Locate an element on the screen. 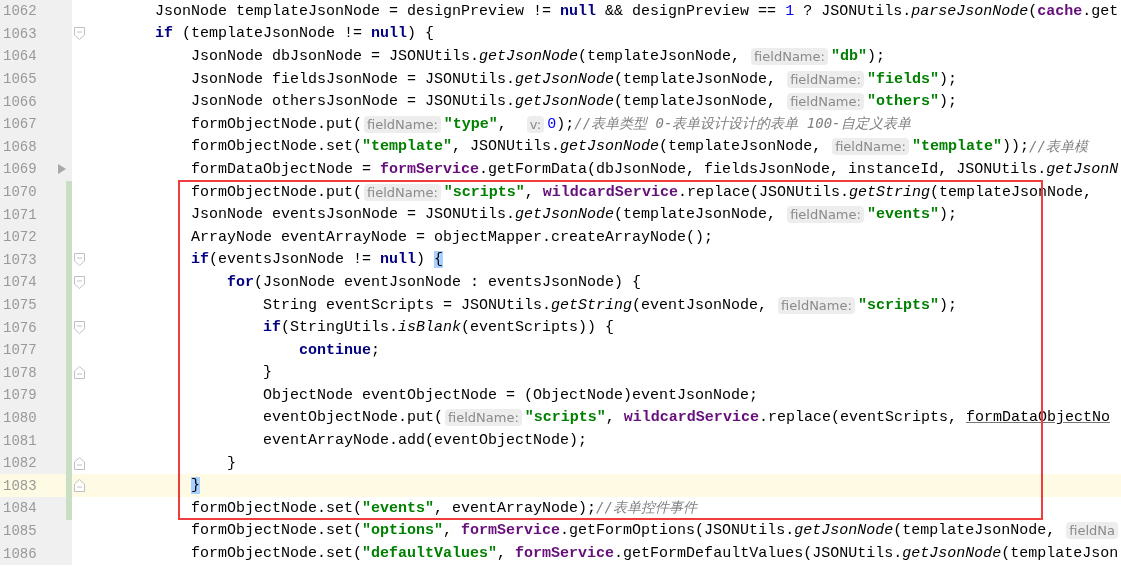 The height and width of the screenshot is (567, 1121). line-number: 1077 is located at coordinates (20, 350).